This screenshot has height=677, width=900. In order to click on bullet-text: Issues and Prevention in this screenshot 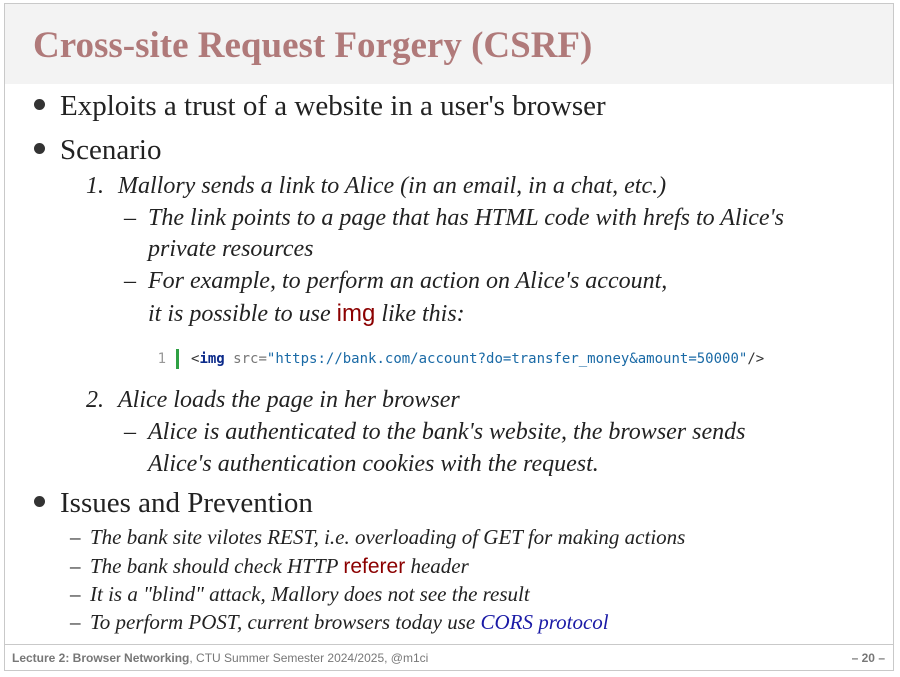, I will do `click(186, 503)`.